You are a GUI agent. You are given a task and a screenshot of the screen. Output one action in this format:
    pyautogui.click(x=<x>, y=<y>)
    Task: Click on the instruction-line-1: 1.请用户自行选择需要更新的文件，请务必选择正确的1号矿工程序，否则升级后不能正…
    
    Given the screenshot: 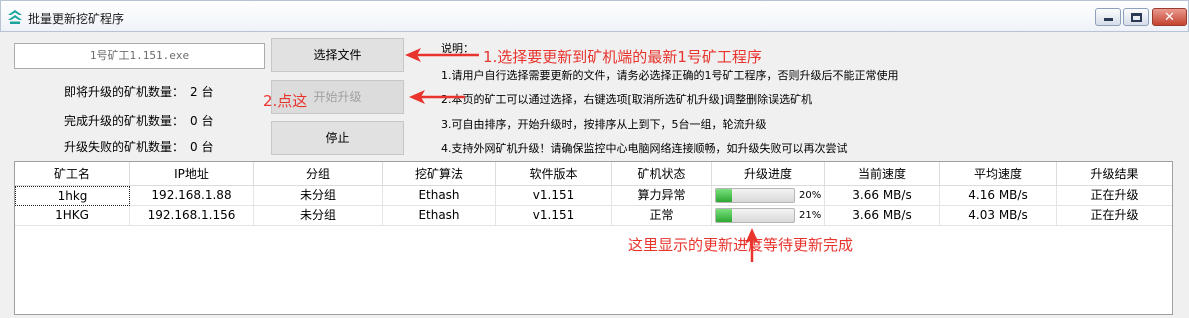 What is the action you would take?
    pyautogui.click(x=670, y=75)
    